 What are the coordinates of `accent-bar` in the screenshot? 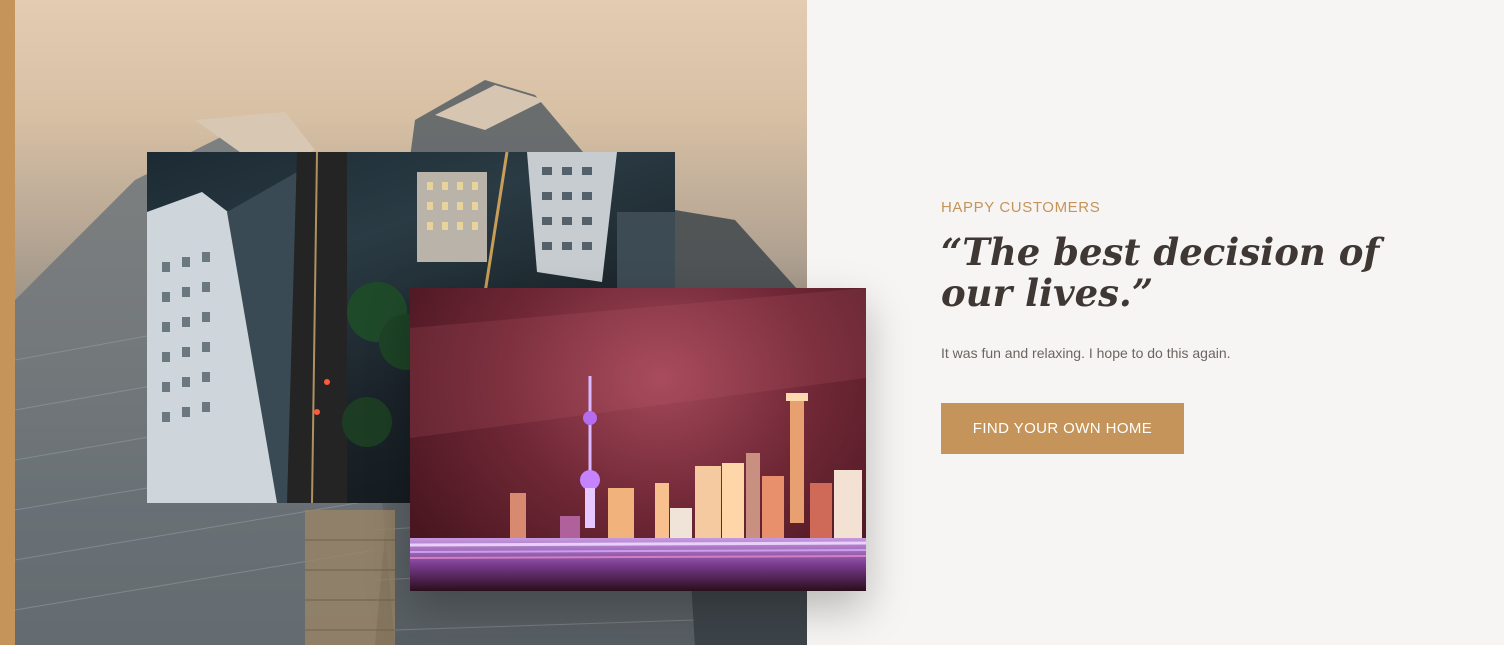 It's located at (7, 322).